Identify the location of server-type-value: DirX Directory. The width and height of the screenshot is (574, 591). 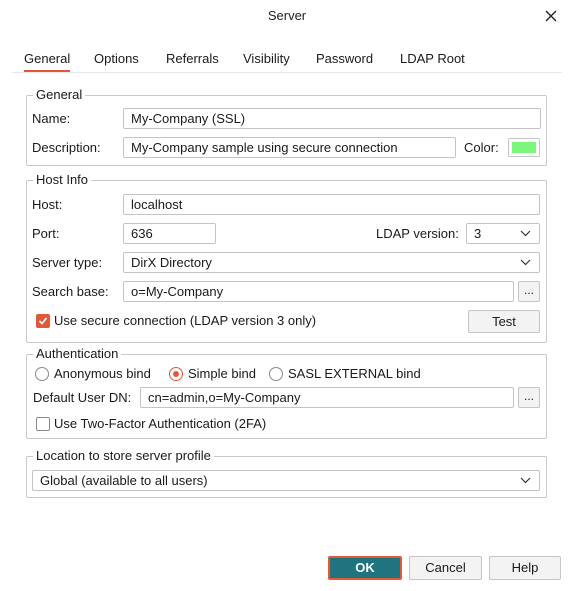
(171, 262).